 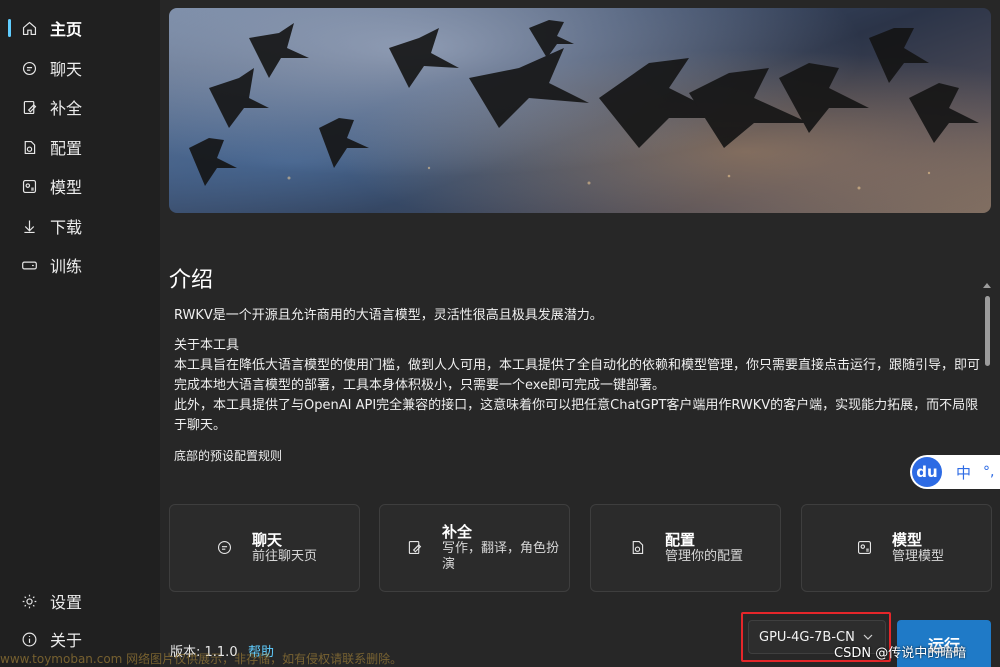 I want to click on sidebar-item-config: 配置, so click(x=75, y=147).